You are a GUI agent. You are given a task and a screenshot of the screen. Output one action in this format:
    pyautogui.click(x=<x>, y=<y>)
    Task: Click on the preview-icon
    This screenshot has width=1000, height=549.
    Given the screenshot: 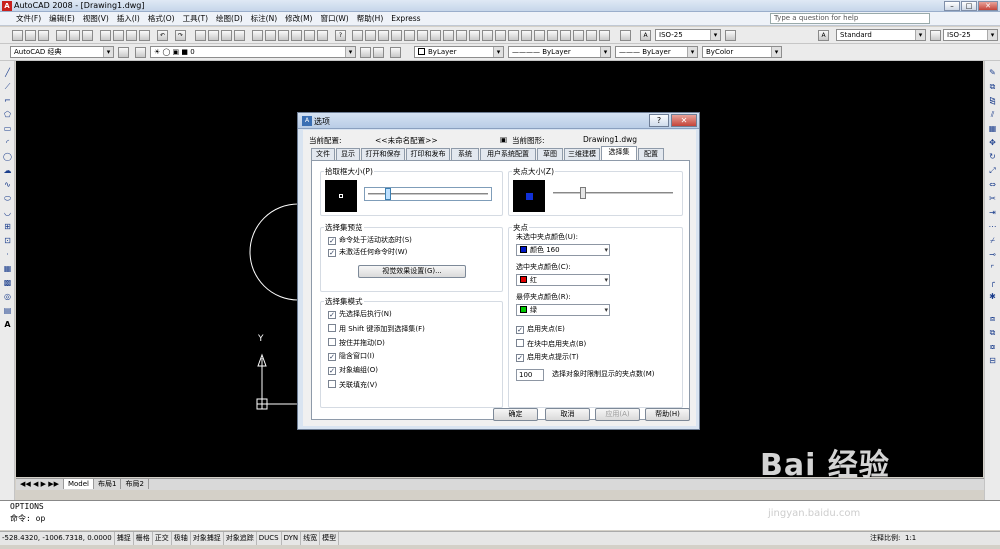 What is the action you would take?
    pyautogui.click(x=74, y=35)
    